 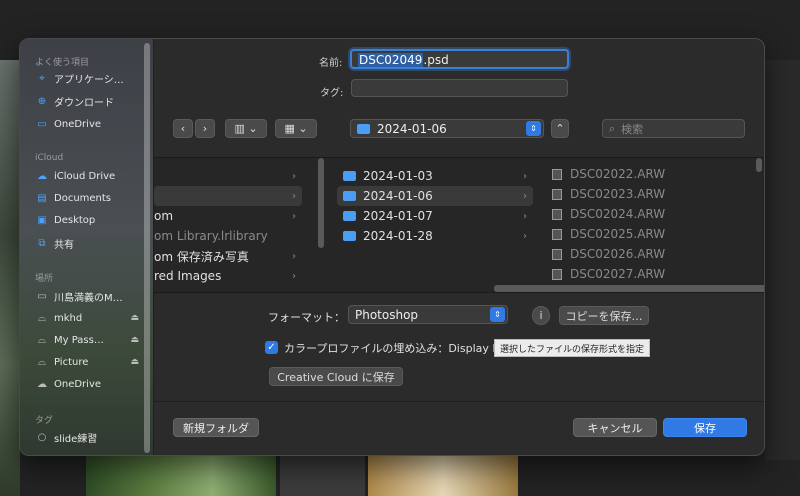 I want to click on column-view-button: ▥ ⌄, so click(x=246, y=128).